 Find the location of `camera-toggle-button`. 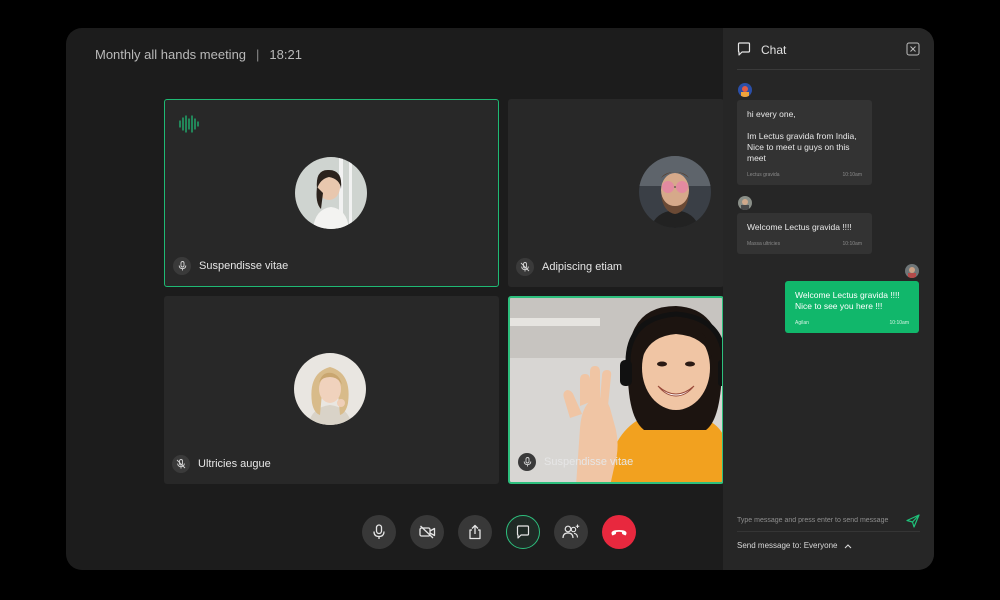

camera-toggle-button is located at coordinates (427, 532).